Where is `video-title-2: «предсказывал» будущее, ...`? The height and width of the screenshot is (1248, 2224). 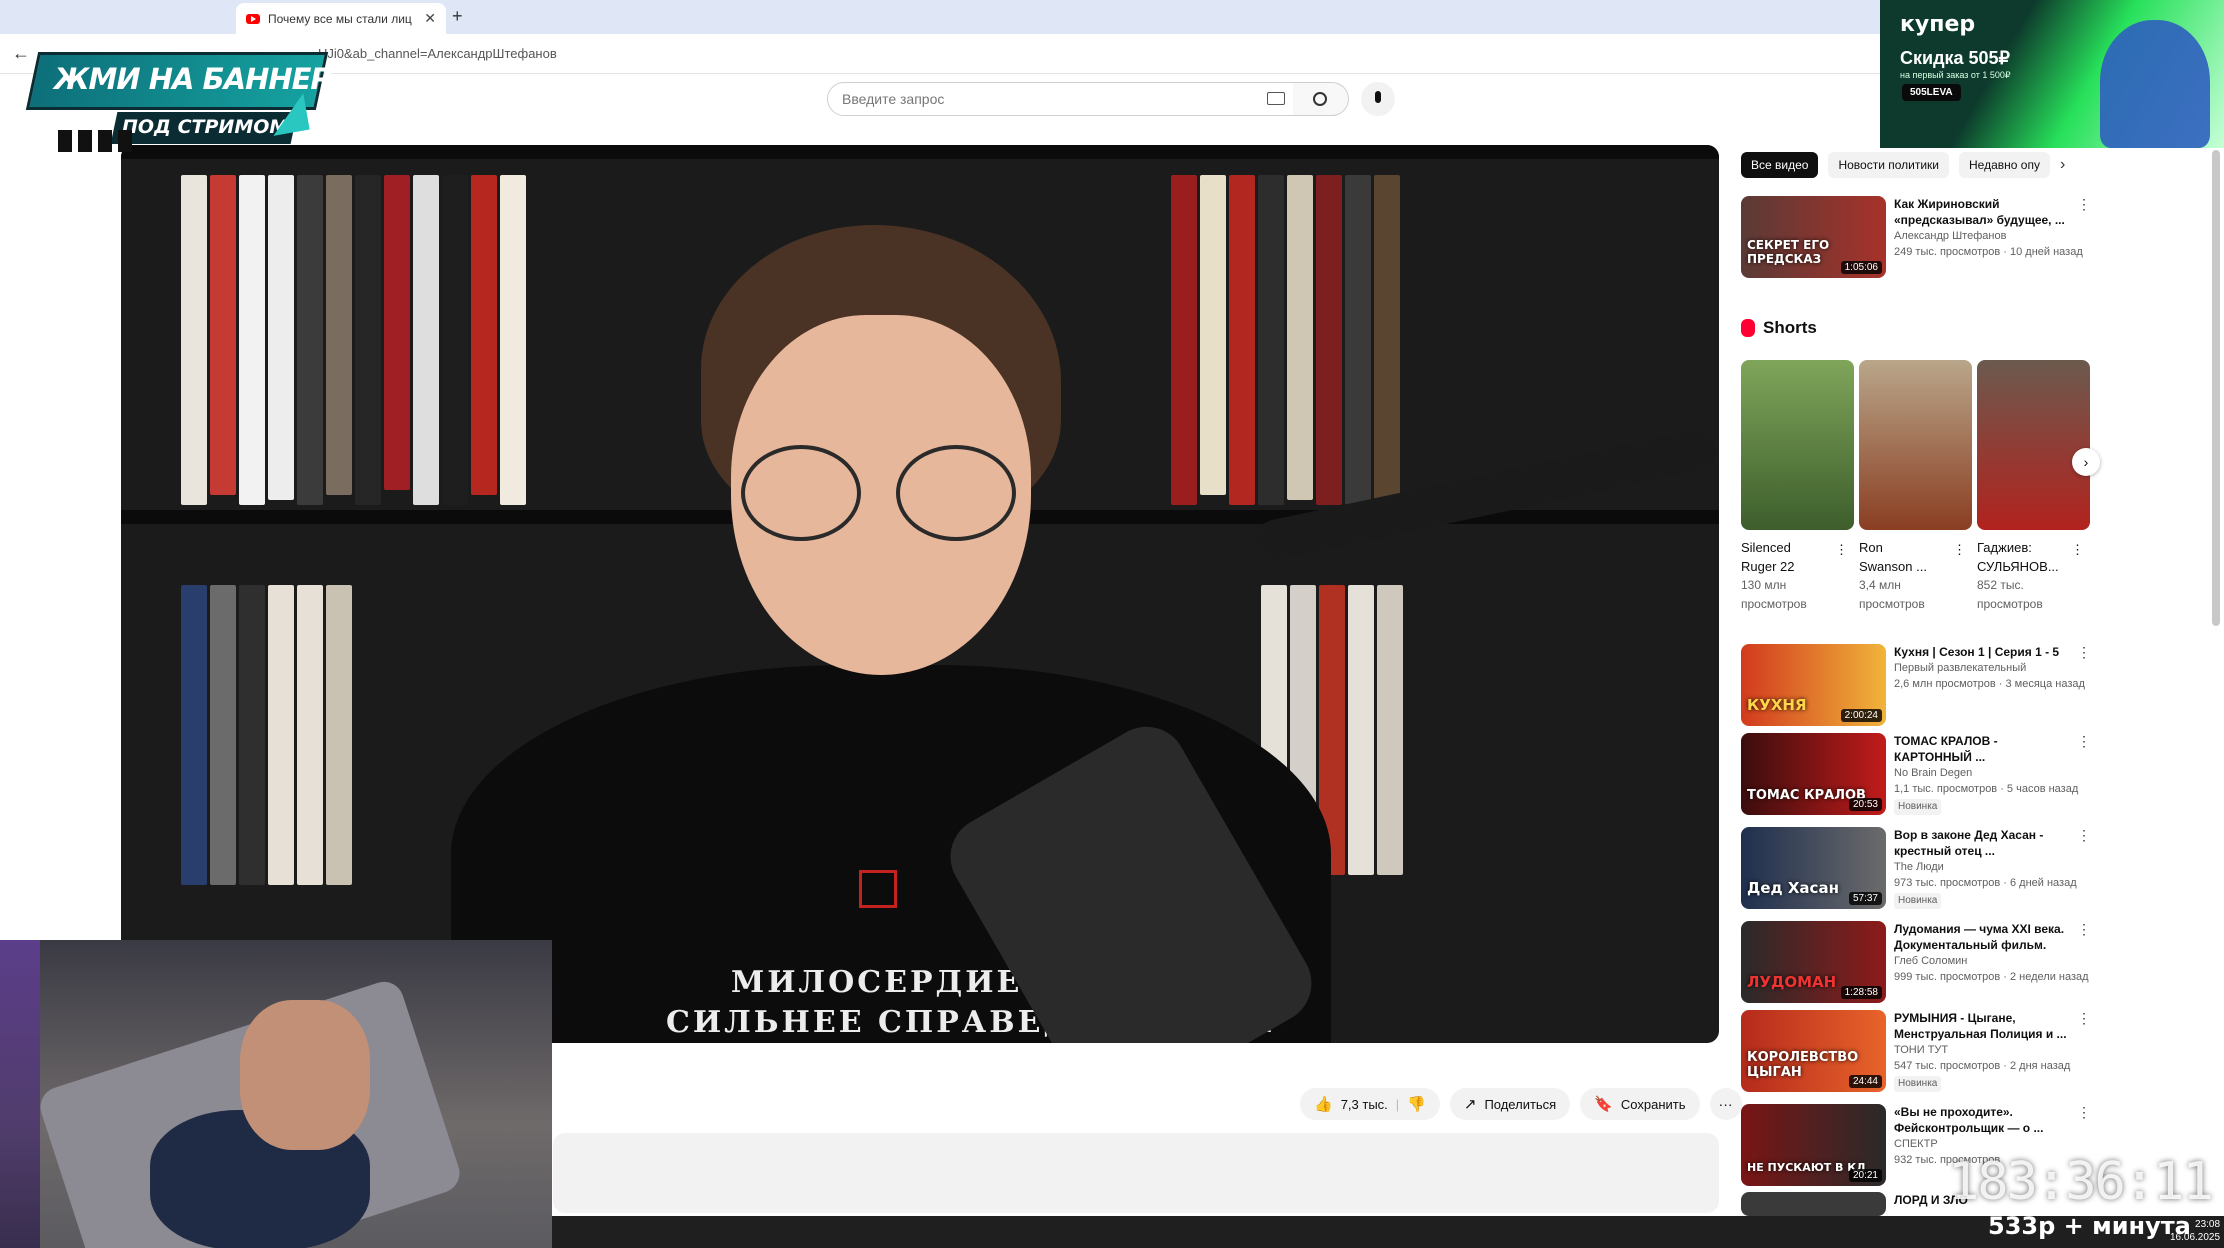 video-title-2: «предсказывал» будущее, ... is located at coordinates (1992, 220).